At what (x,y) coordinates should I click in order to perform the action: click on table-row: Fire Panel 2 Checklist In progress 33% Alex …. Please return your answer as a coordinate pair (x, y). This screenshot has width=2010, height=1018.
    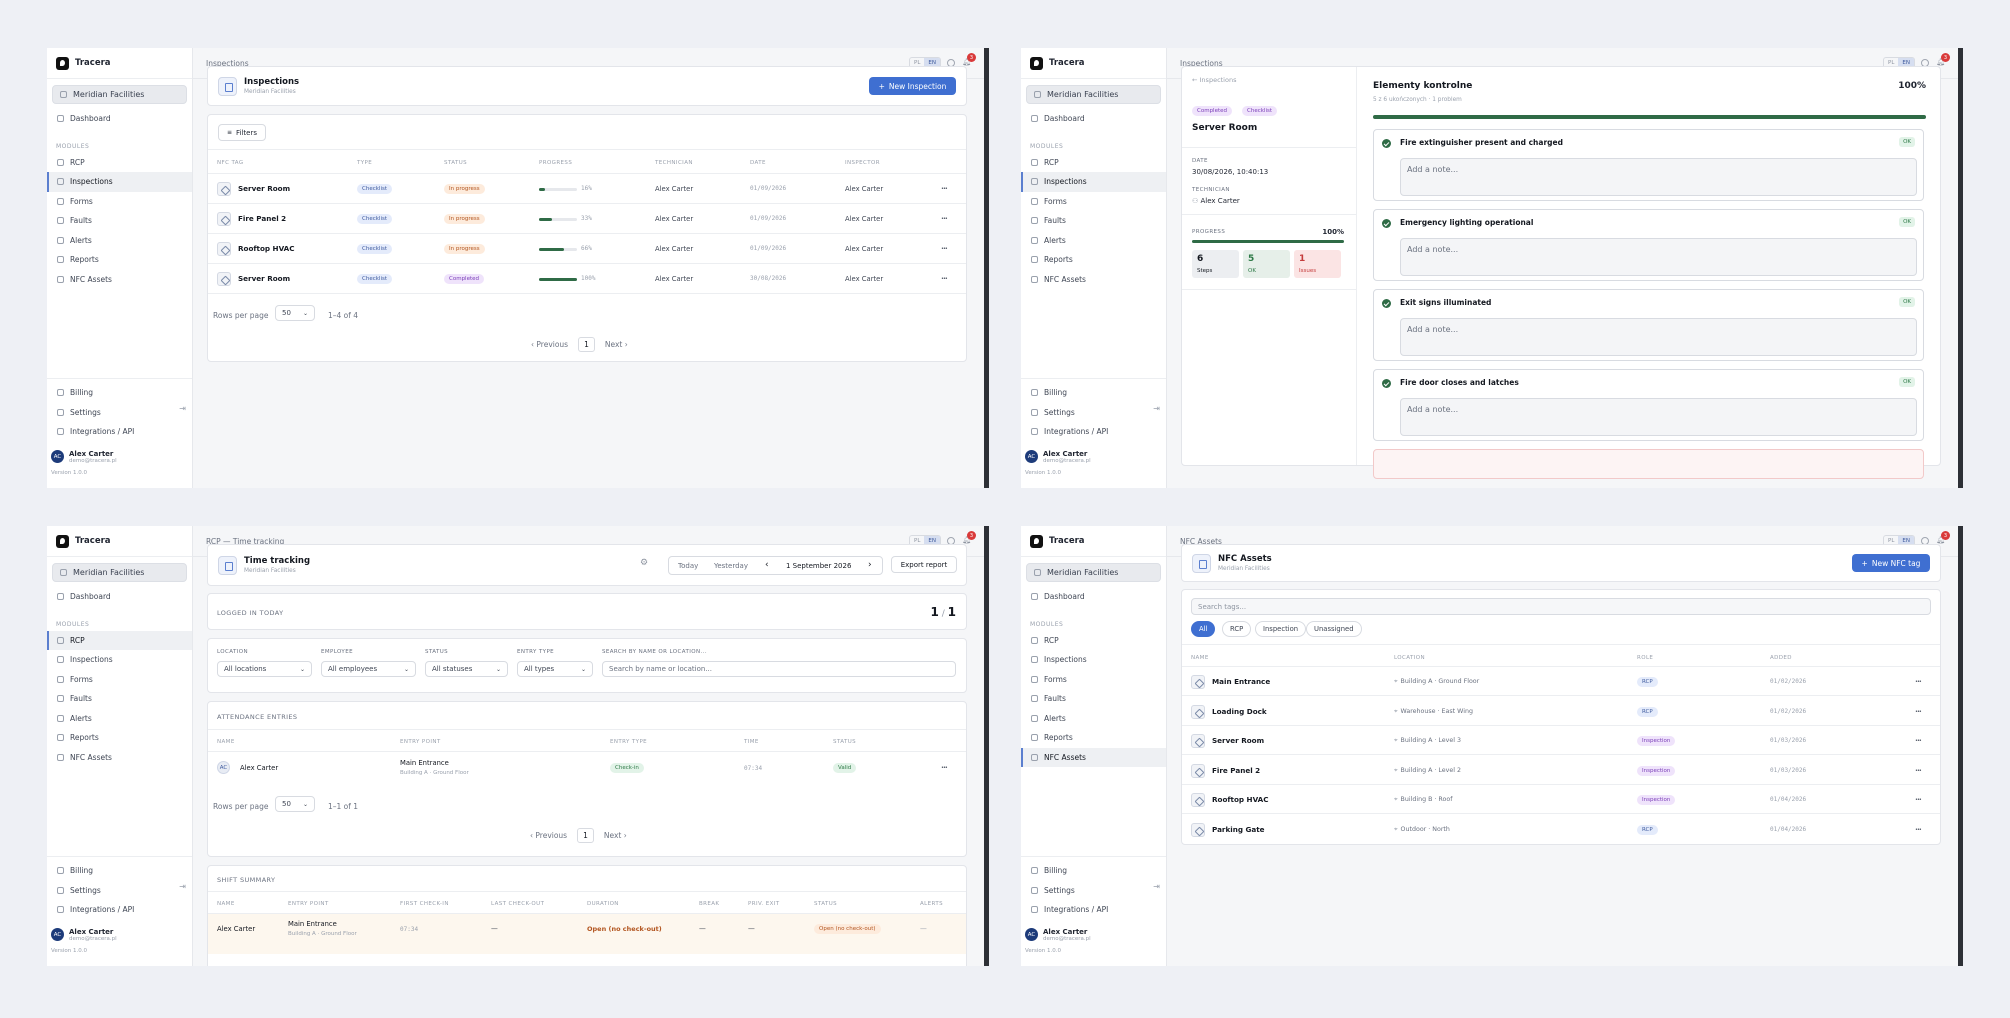
    Looking at the image, I should click on (587, 219).